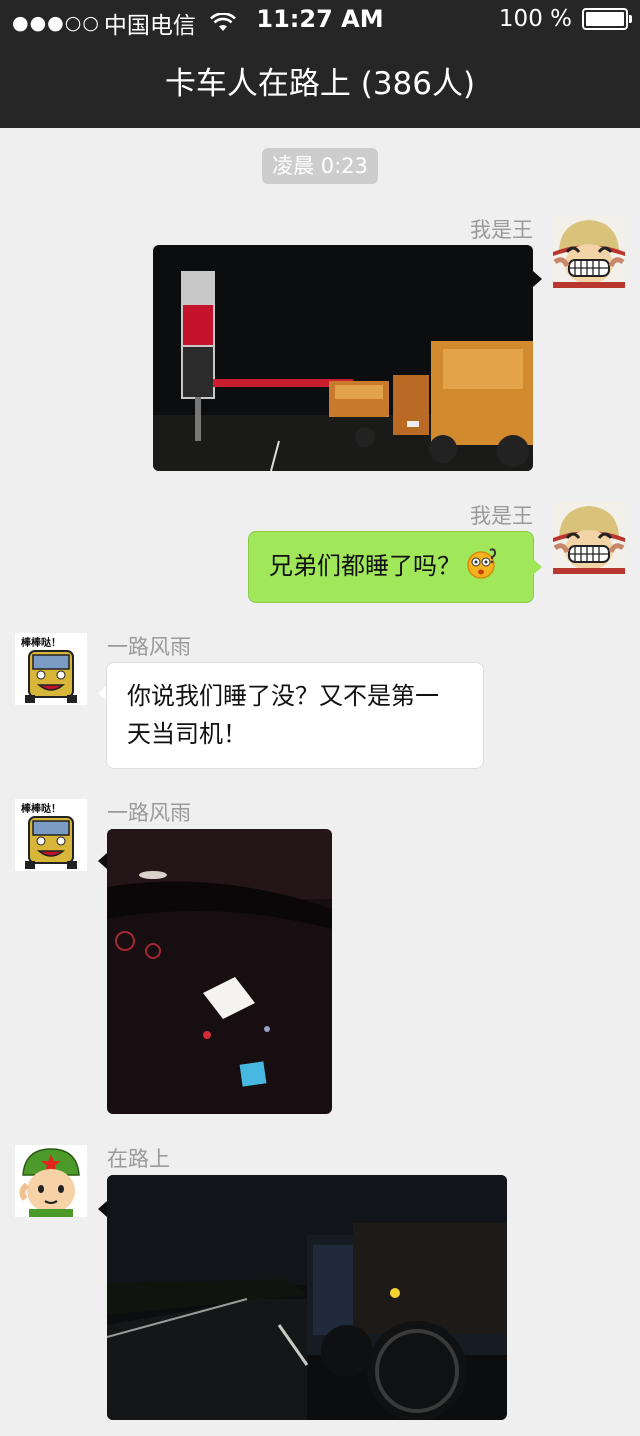 The height and width of the screenshot is (1436, 640). I want to click on message-timestamp: 凌晨 0:23, so click(320, 166).